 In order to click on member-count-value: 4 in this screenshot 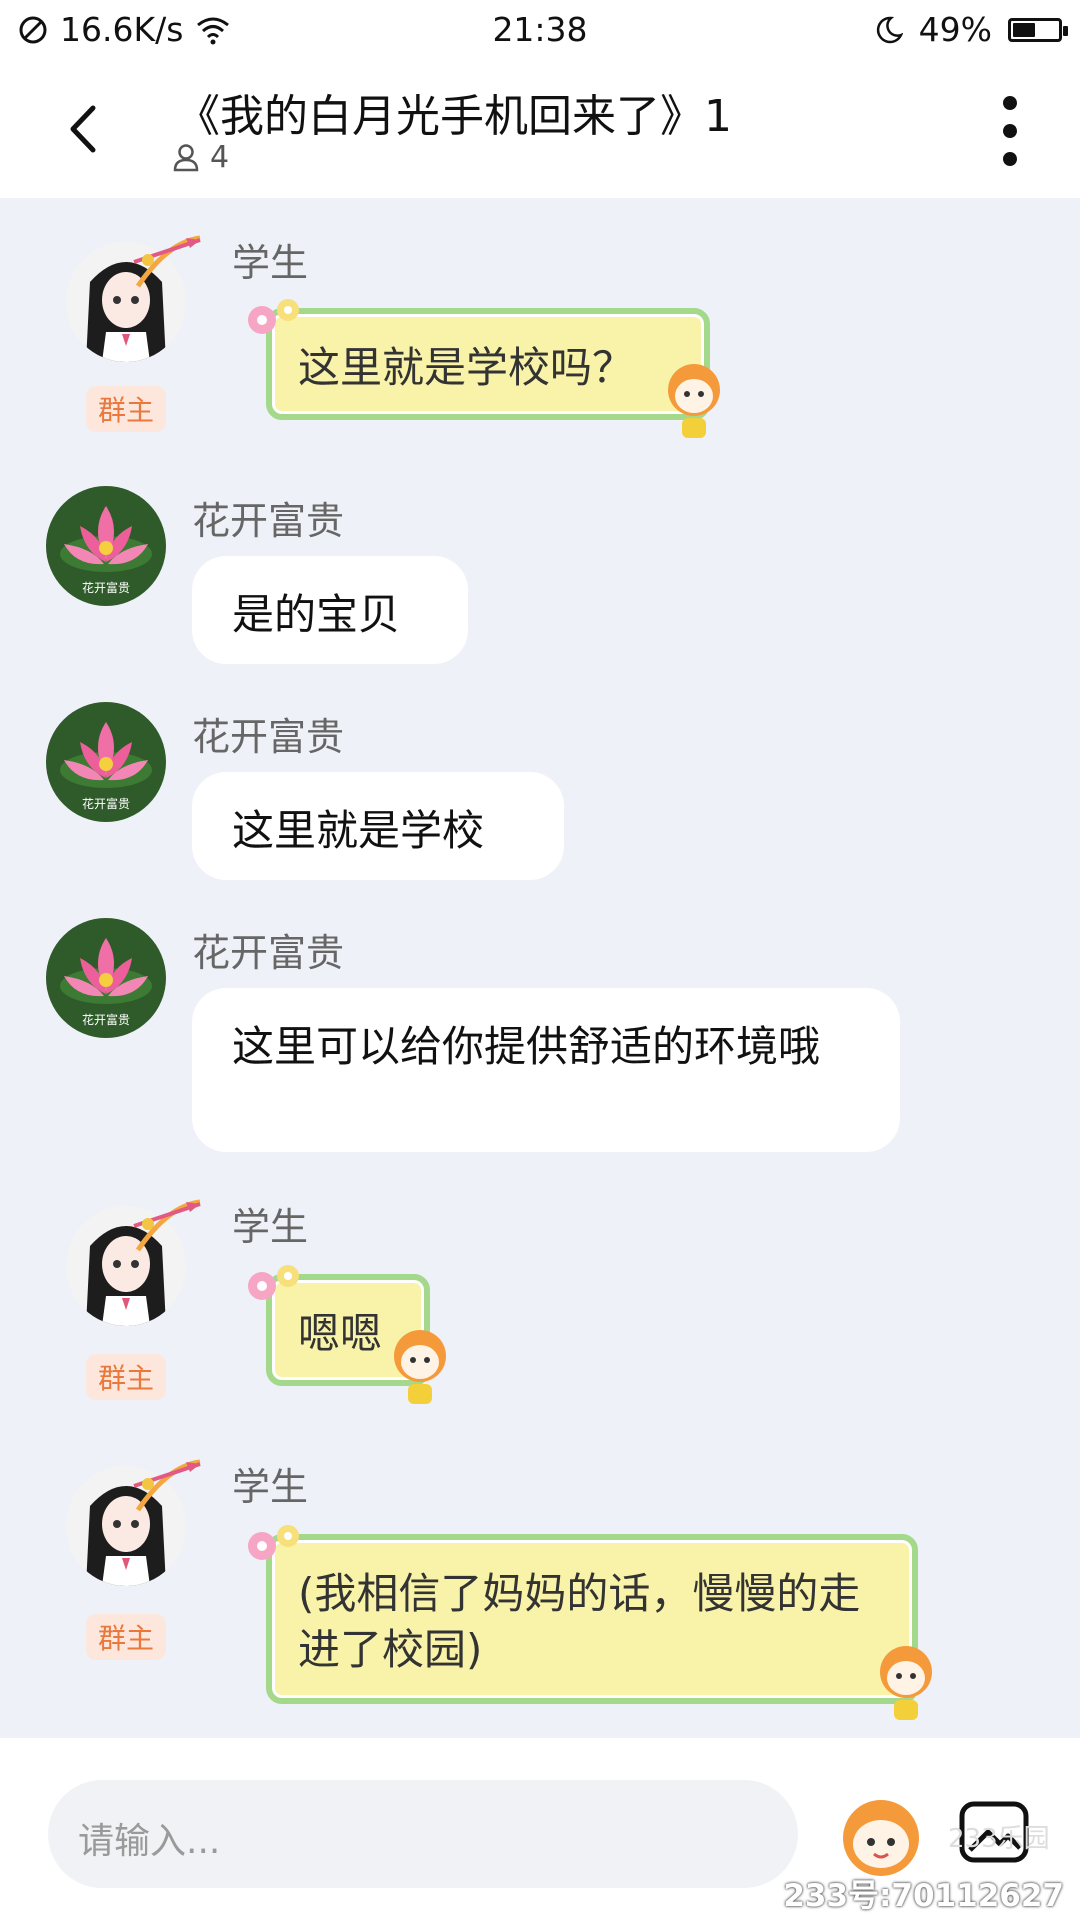, I will do `click(220, 157)`.